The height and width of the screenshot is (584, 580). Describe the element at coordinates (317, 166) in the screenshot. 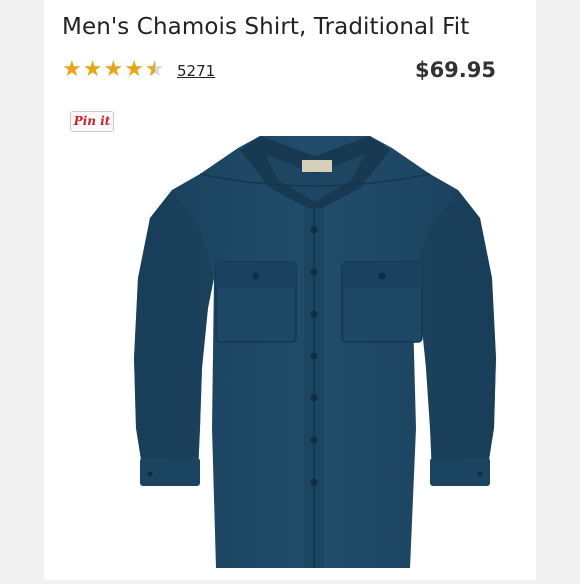

I see `llbean-label` at that location.